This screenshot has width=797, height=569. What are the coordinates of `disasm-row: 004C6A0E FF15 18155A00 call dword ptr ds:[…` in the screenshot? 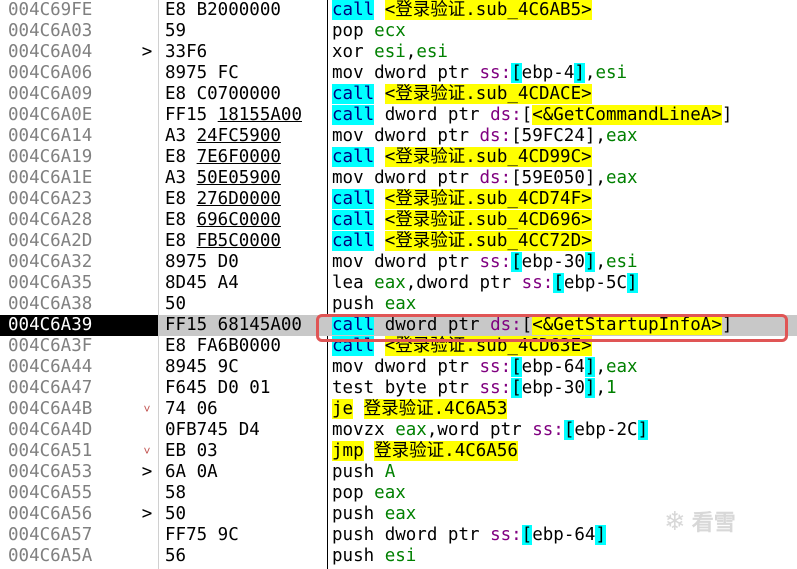 It's located at (398, 115).